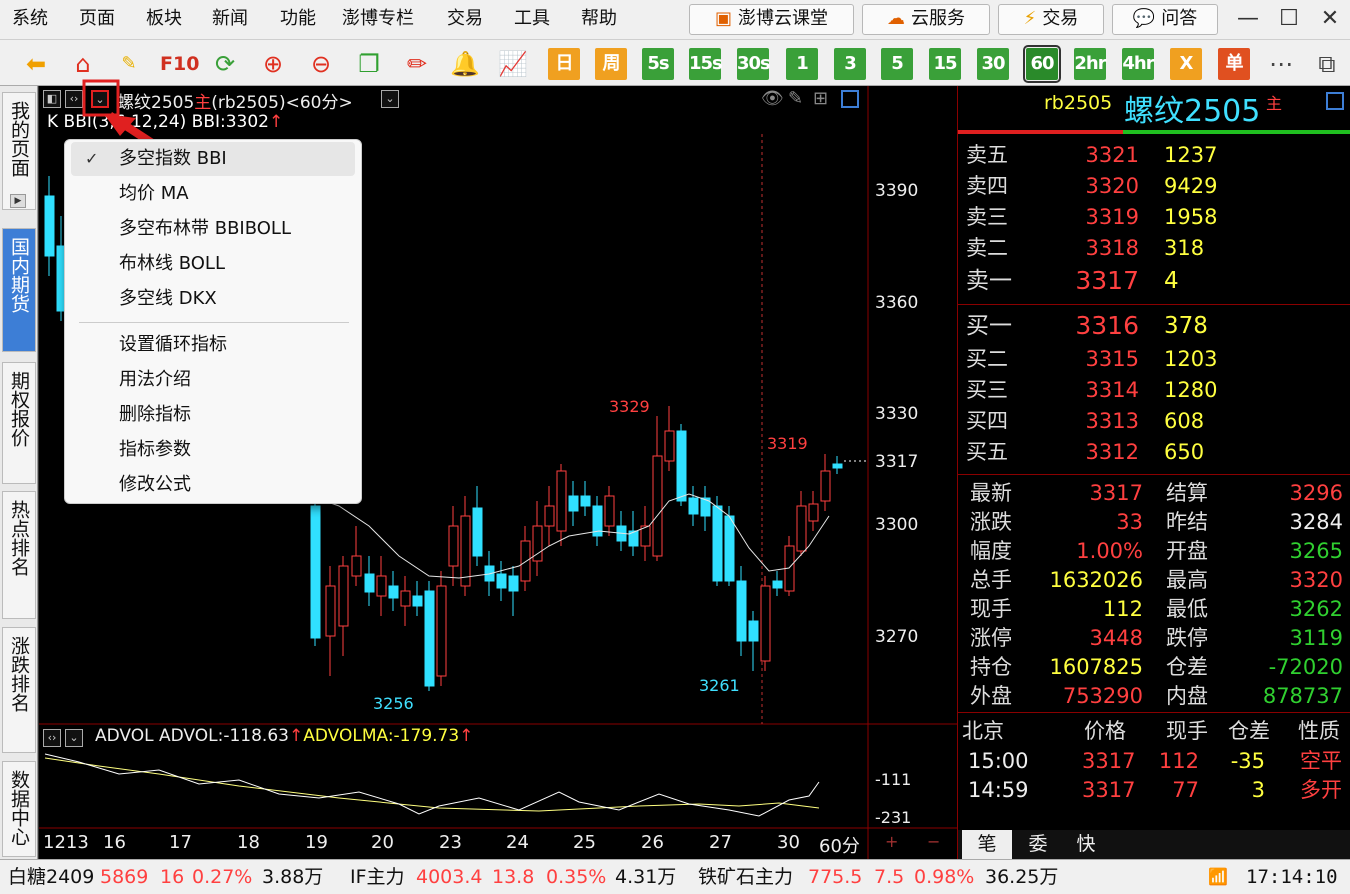 This screenshot has width=1350, height=894. I want to click on period-2hr-button: 2hr, so click(1090, 64).